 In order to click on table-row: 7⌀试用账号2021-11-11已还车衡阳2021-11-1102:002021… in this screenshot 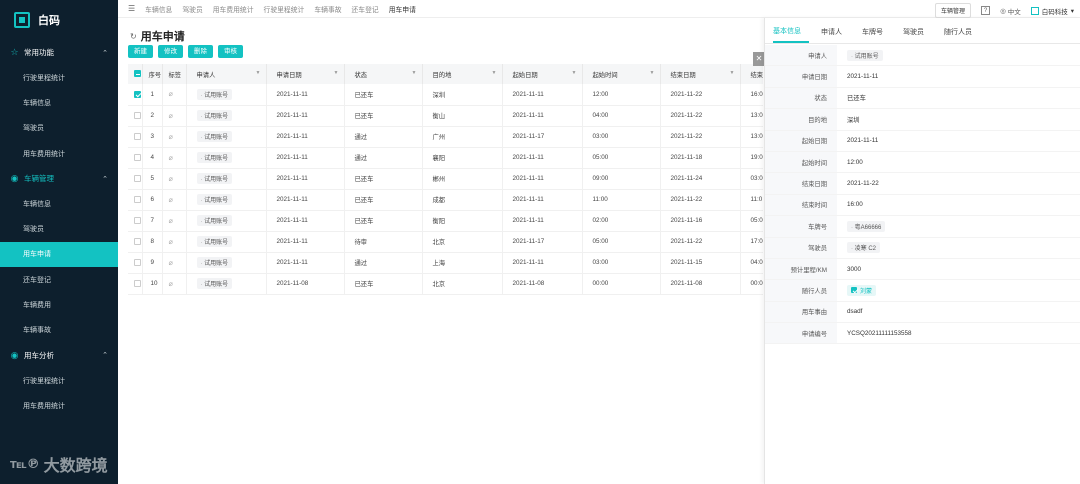, I will do `click(445, 221)`.